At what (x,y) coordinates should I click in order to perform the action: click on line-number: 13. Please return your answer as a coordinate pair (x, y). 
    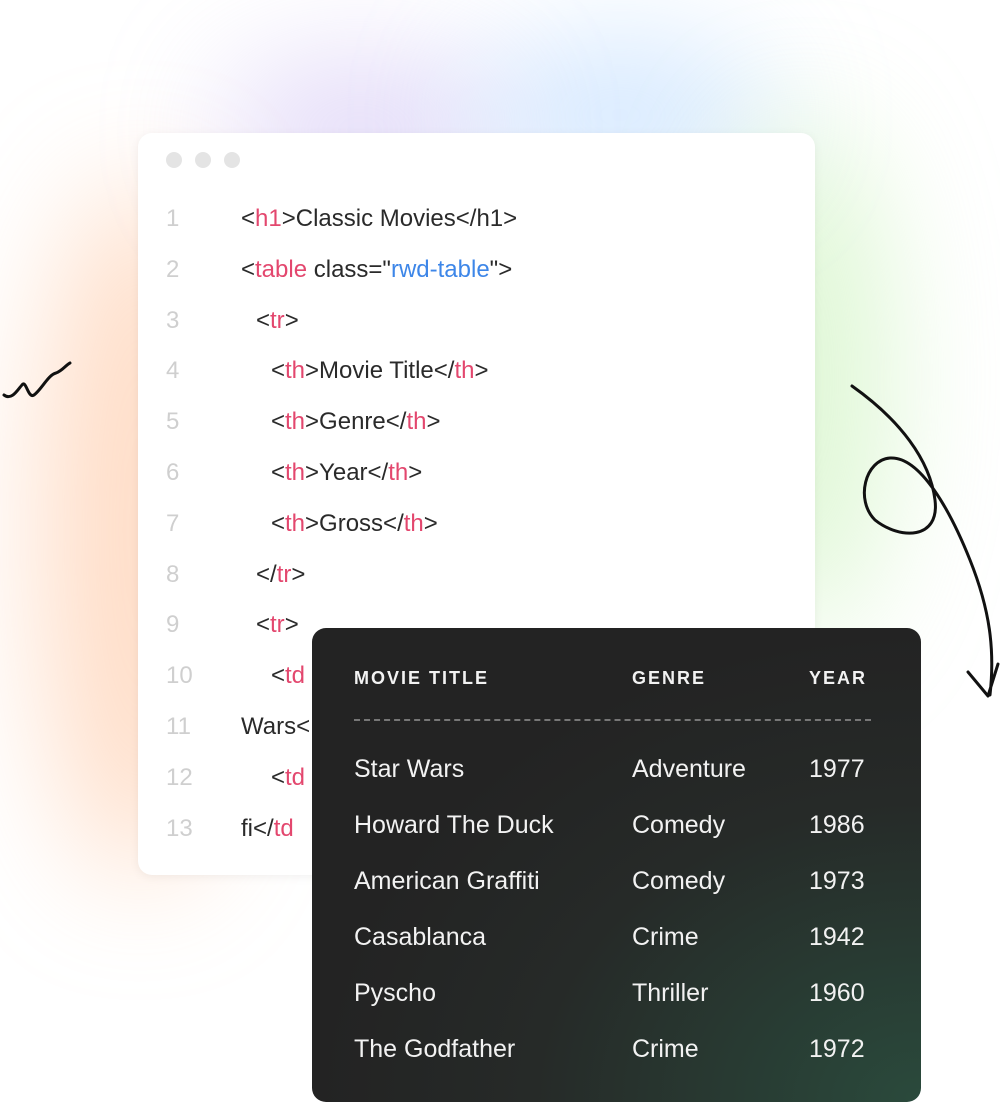
    Looking at the image, I should click on (179, 828).